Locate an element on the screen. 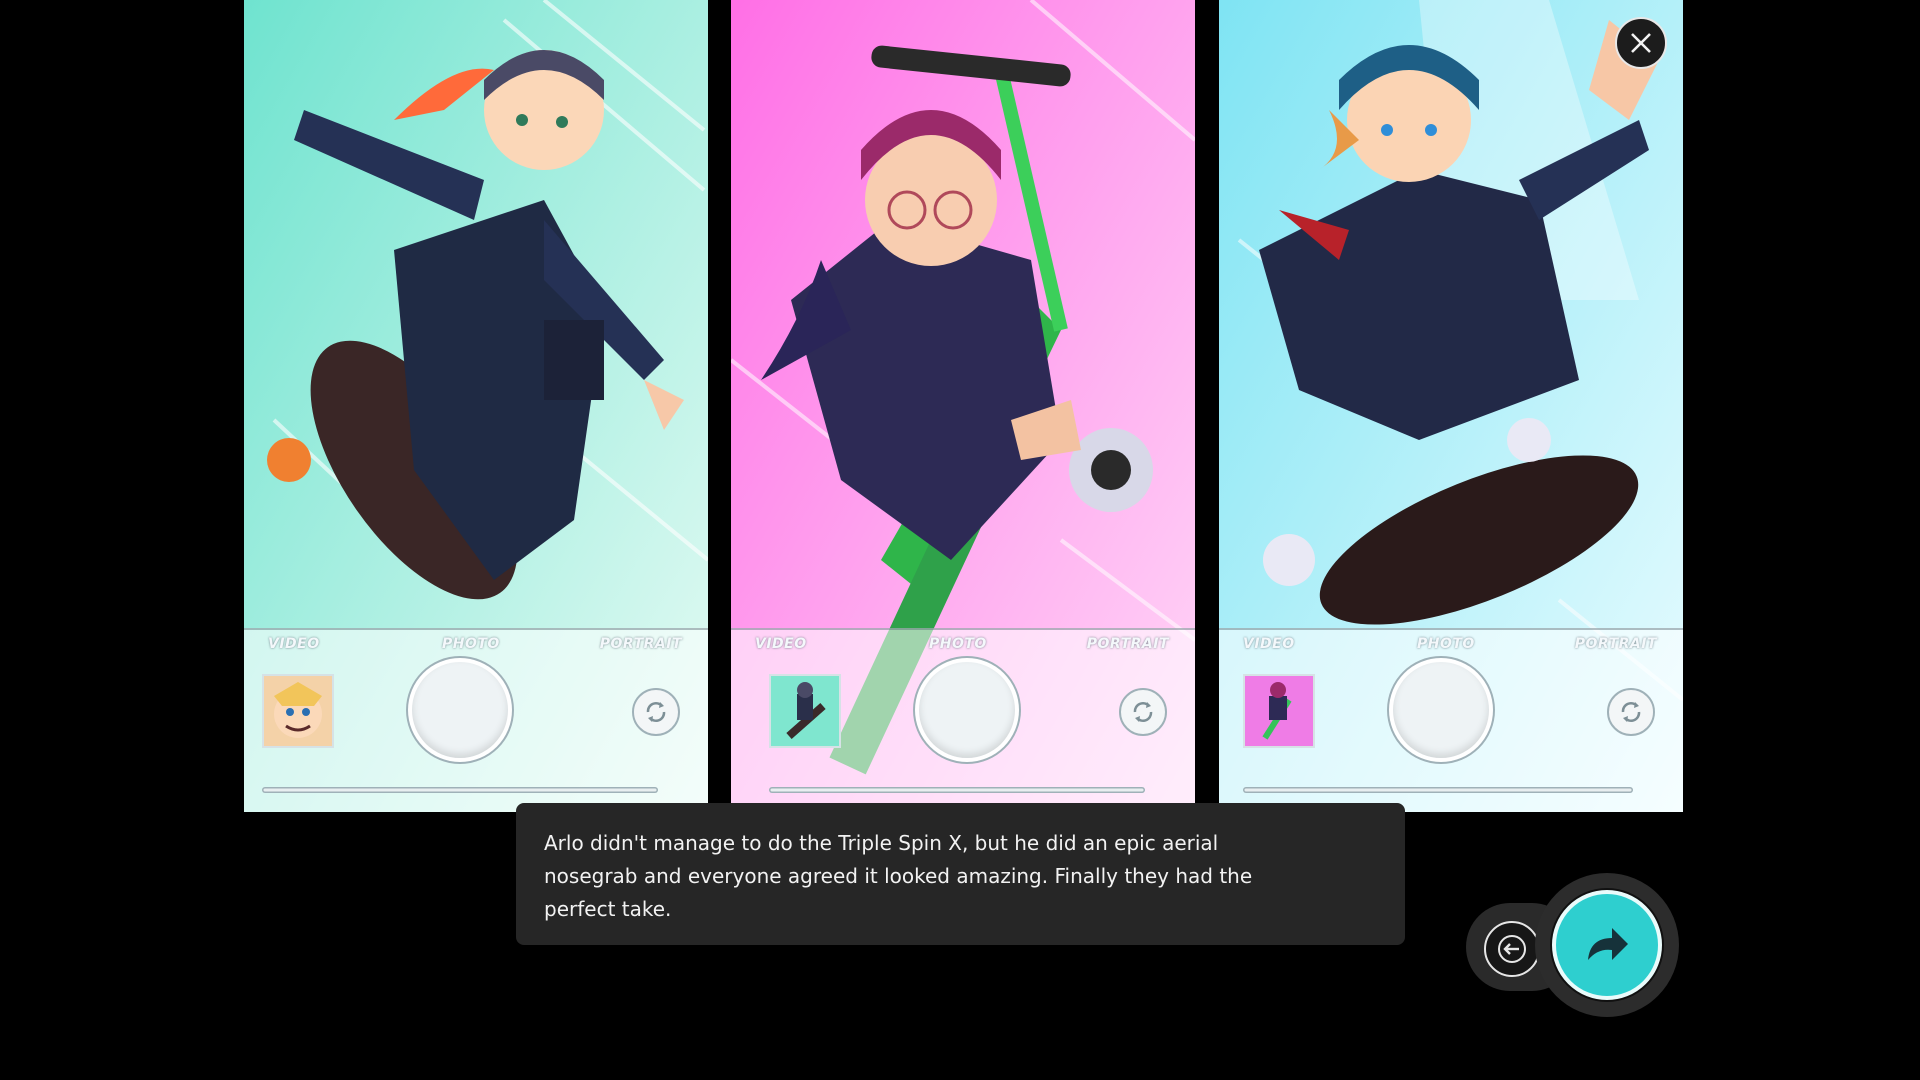  redo-arrow-icon is located at coordinates (1608, 944).